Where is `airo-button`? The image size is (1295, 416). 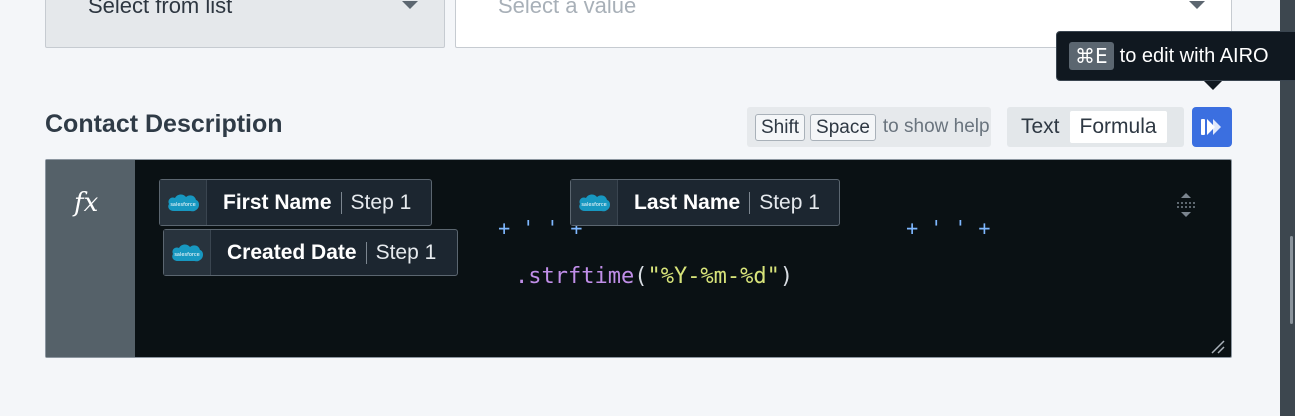 airo-button is located at coordinates (1212, 127).